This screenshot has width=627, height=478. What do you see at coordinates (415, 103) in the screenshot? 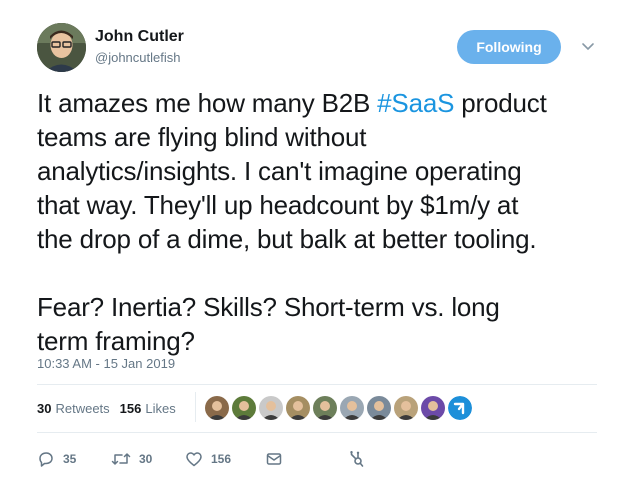
I see `hashtag-link: #SaaS` at bounding box center [415, 103].